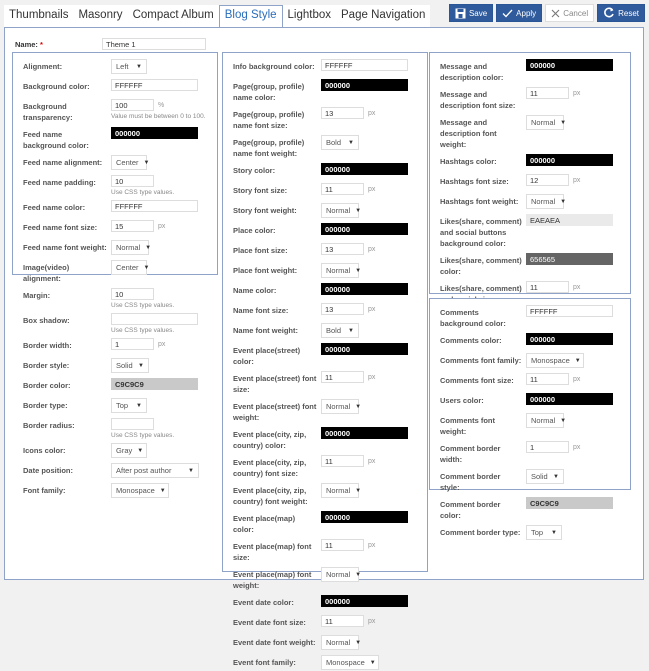 This screenshot has width=649, height=671. I want to click on setting-row-border-radius: Border radius: Use CSS type values., so click(115, 428).